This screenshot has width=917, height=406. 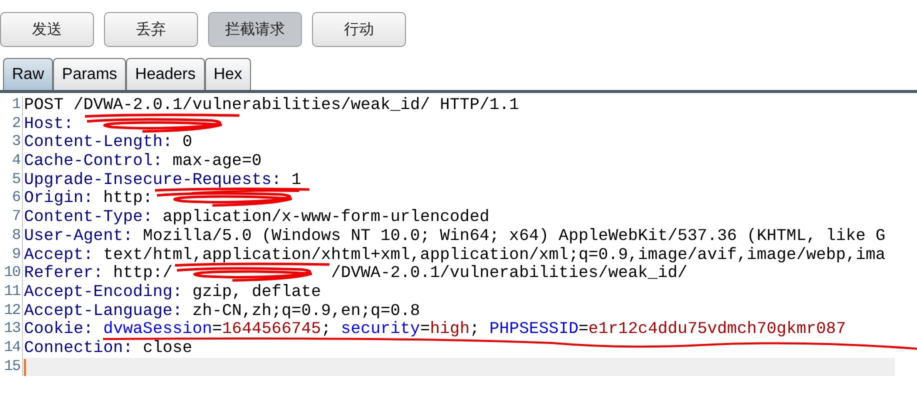 I want to click on line-number: 7, so click(x=11, y=217).